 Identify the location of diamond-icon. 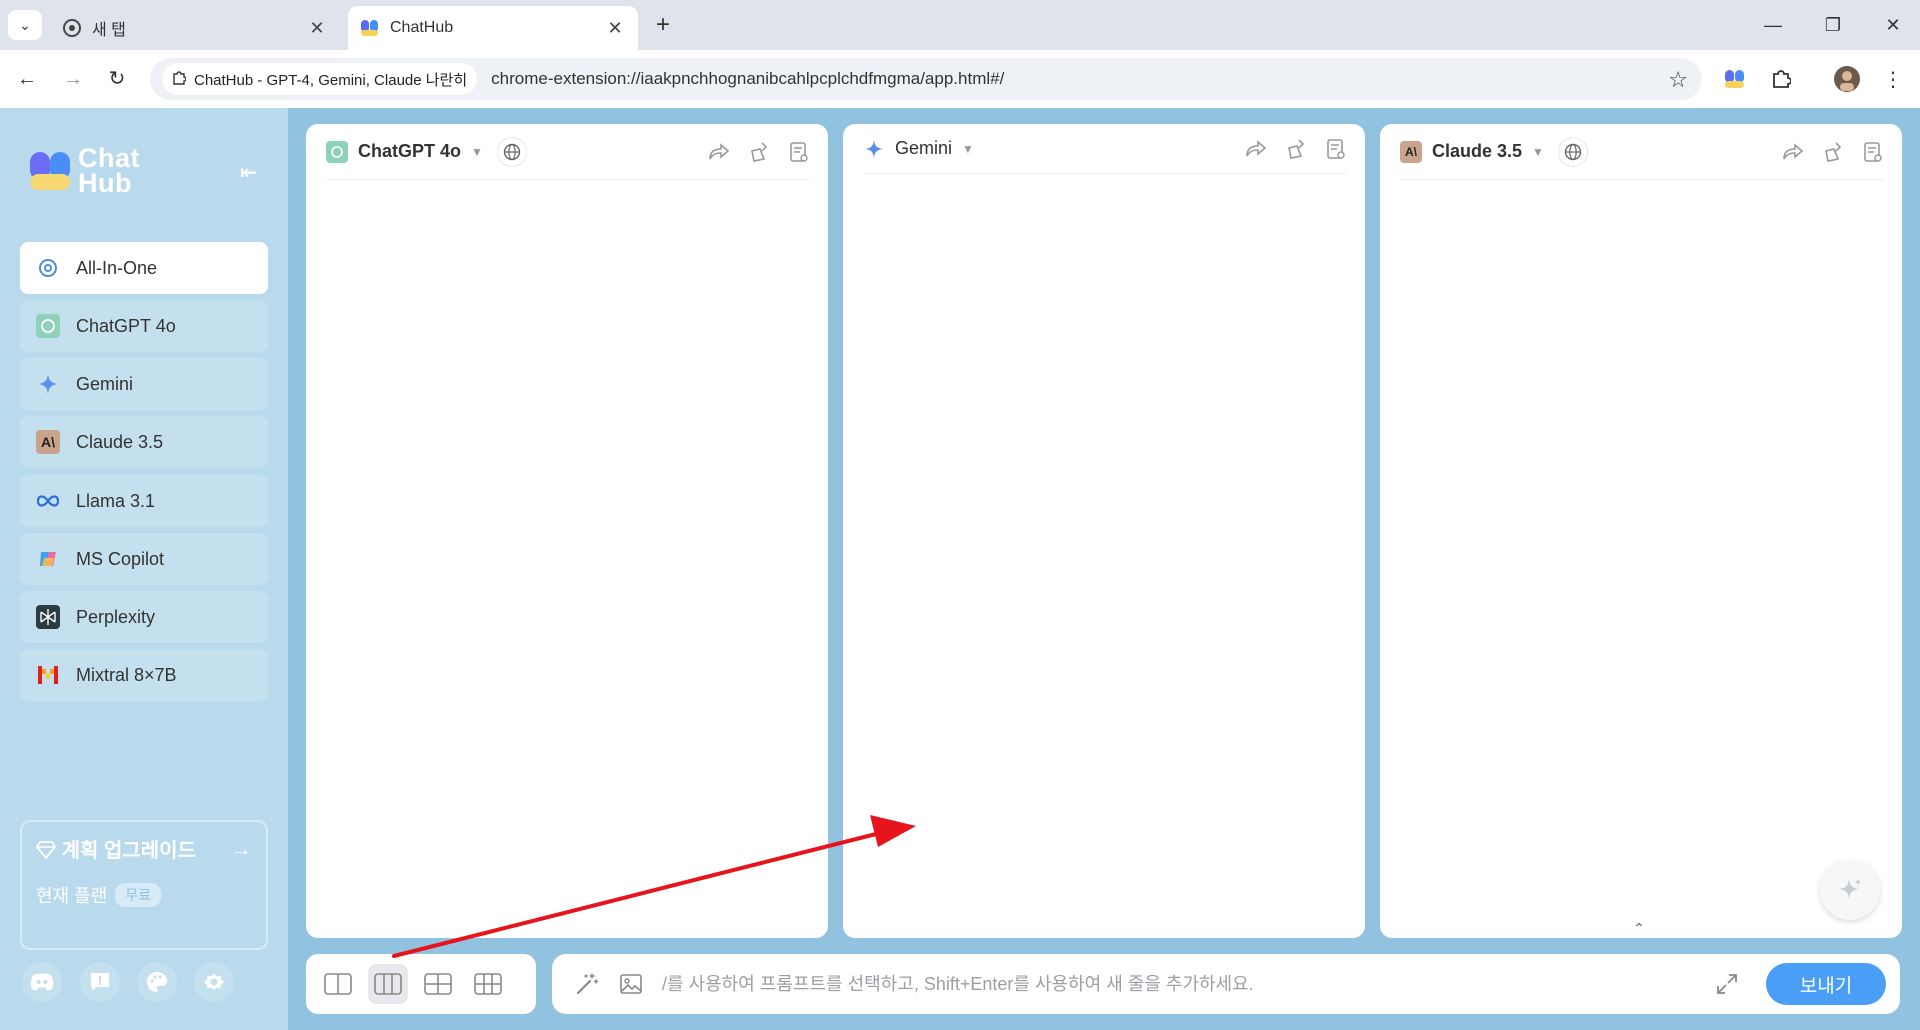
(48, 851).